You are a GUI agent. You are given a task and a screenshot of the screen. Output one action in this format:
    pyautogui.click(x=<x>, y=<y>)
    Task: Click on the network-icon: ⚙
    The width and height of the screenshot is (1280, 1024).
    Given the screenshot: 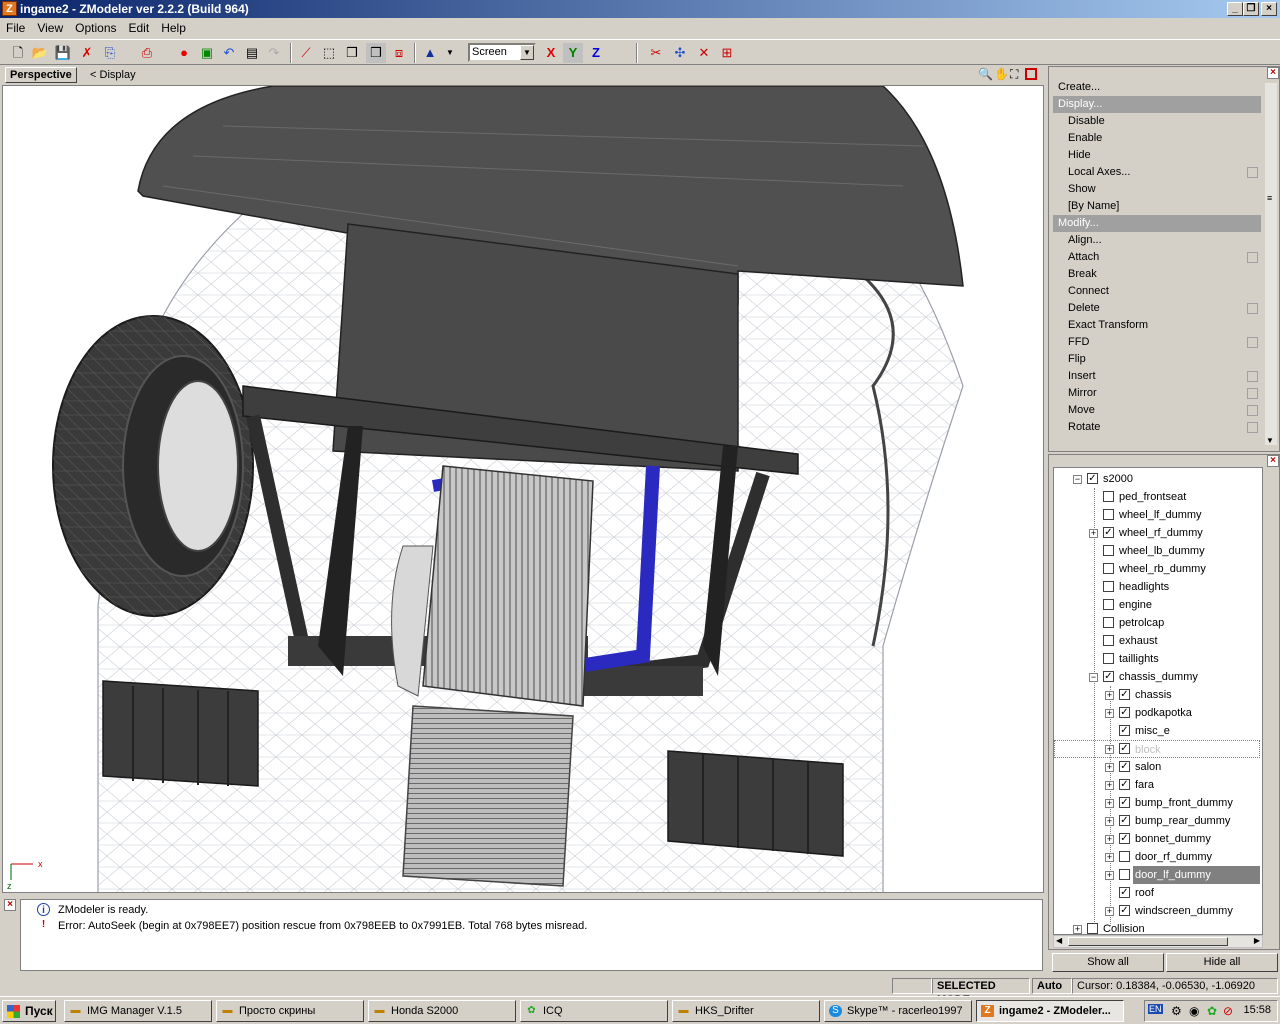 What is the action you would take?
    pyautogui.click(x=1176, y=1011)
    